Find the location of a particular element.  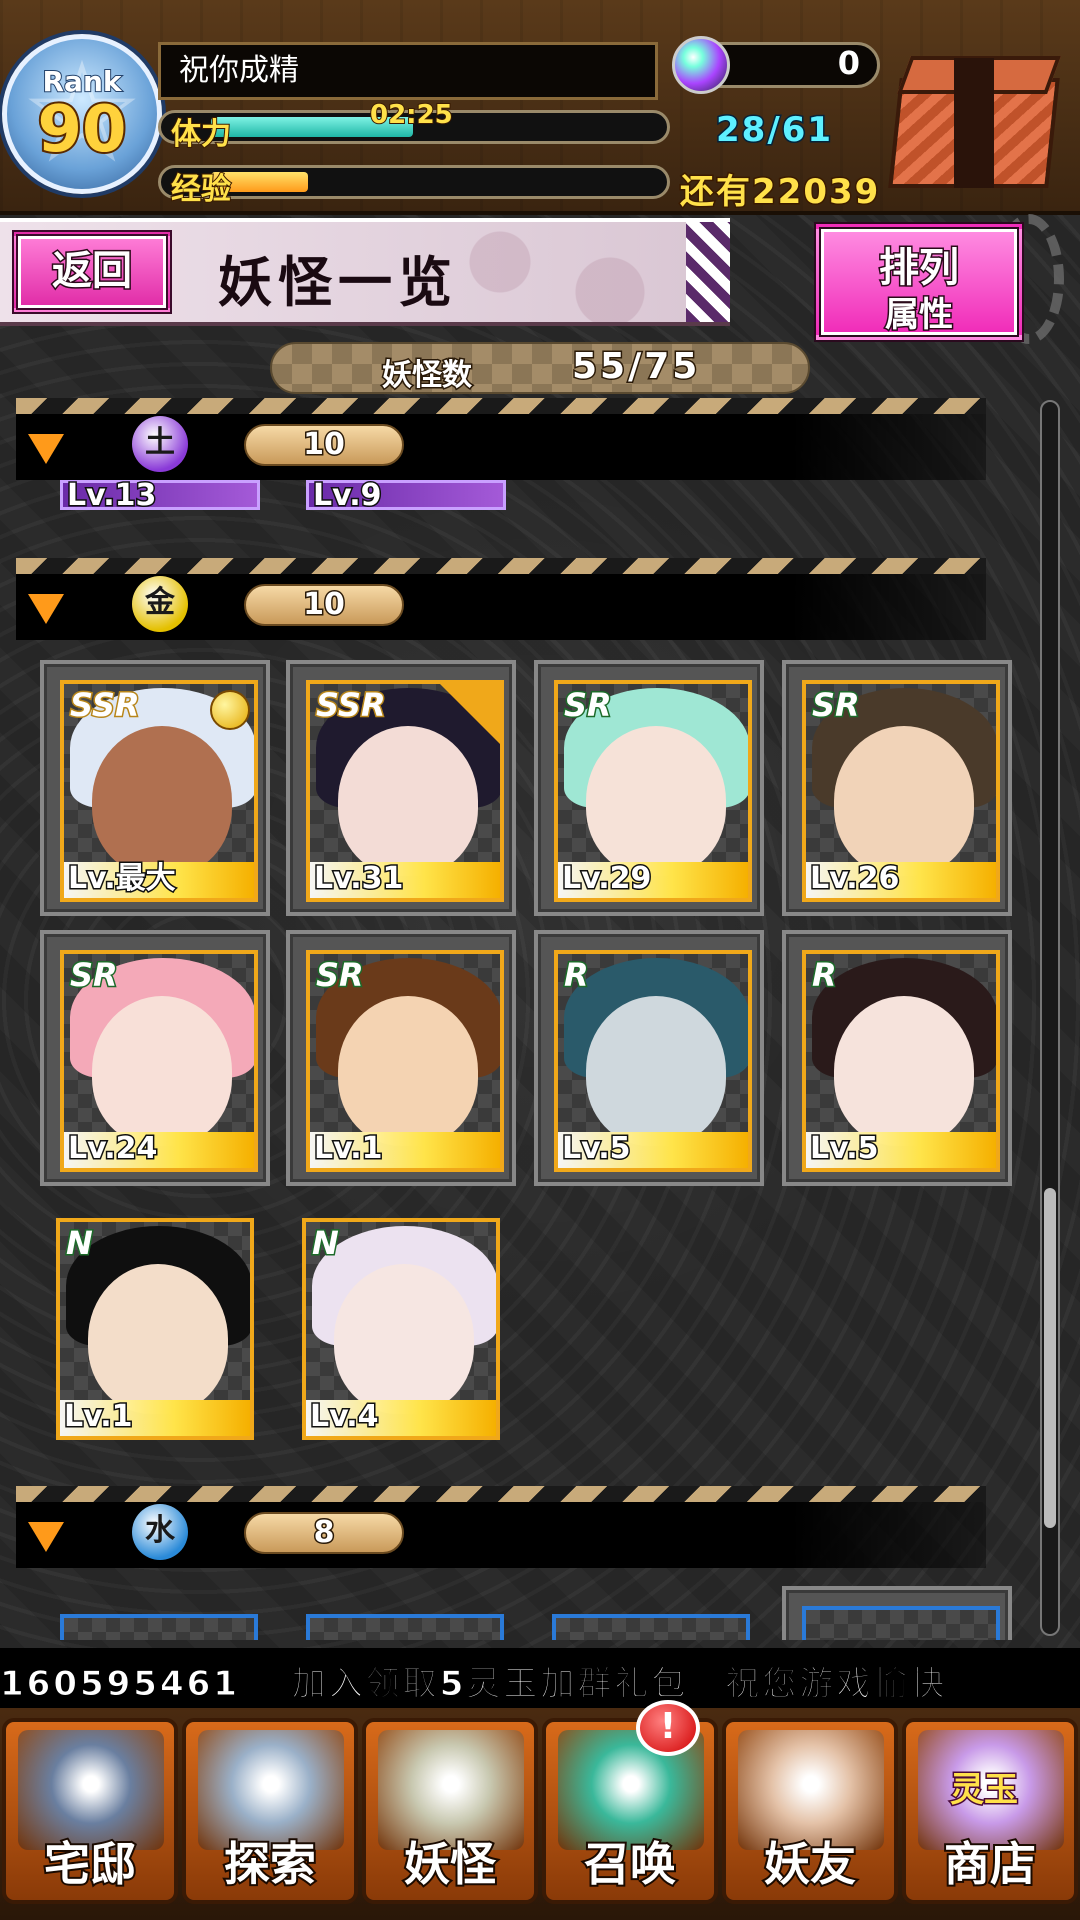

scrollbar-thumb is located at coordinates (1050, 1358).